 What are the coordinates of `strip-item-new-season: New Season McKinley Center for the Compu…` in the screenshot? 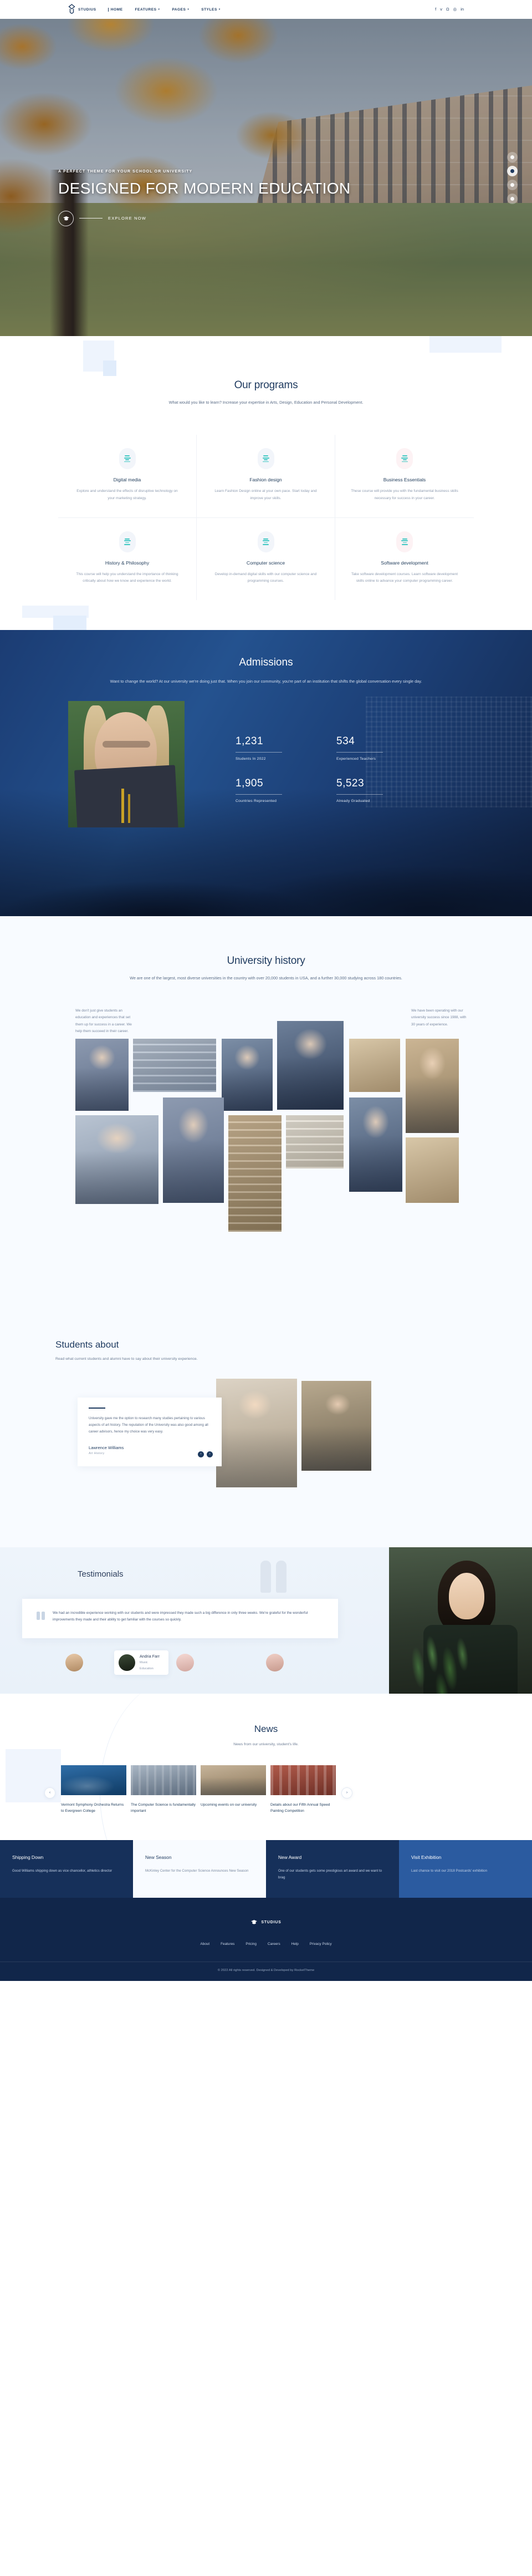 It's located at (199, 1869).